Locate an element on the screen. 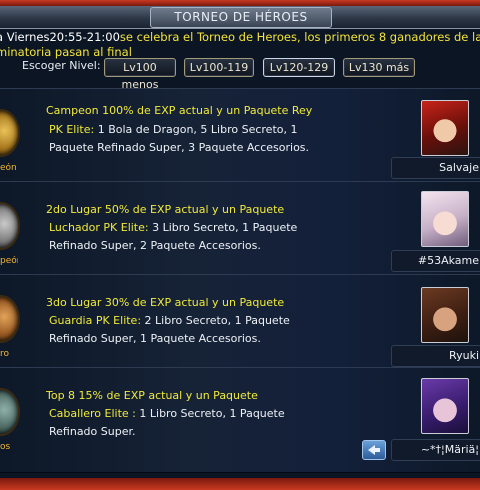 The height and width of the screenshot is (490, 480). medal-label: eón is located at coordinates (8, 168).